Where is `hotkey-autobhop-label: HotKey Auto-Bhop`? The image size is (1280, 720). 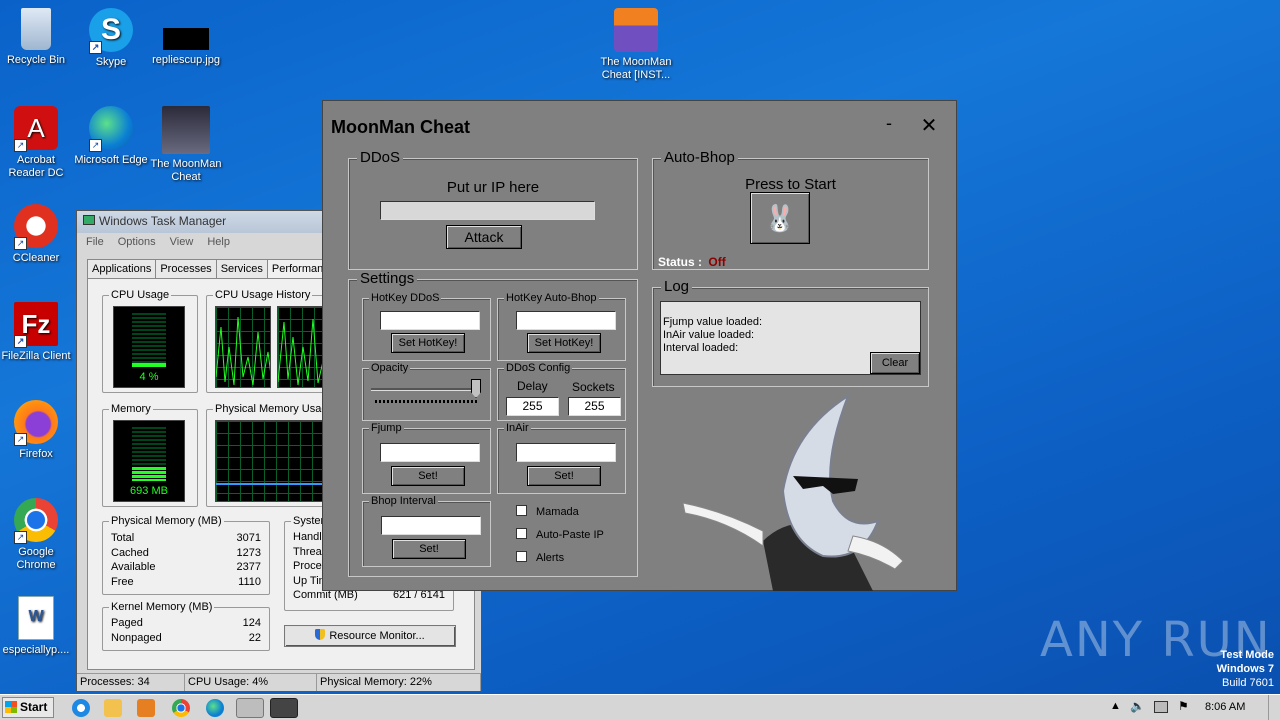
hotkey-autobhop-label: HotKey Auto-Bhop is located at coordinates (551, 298).